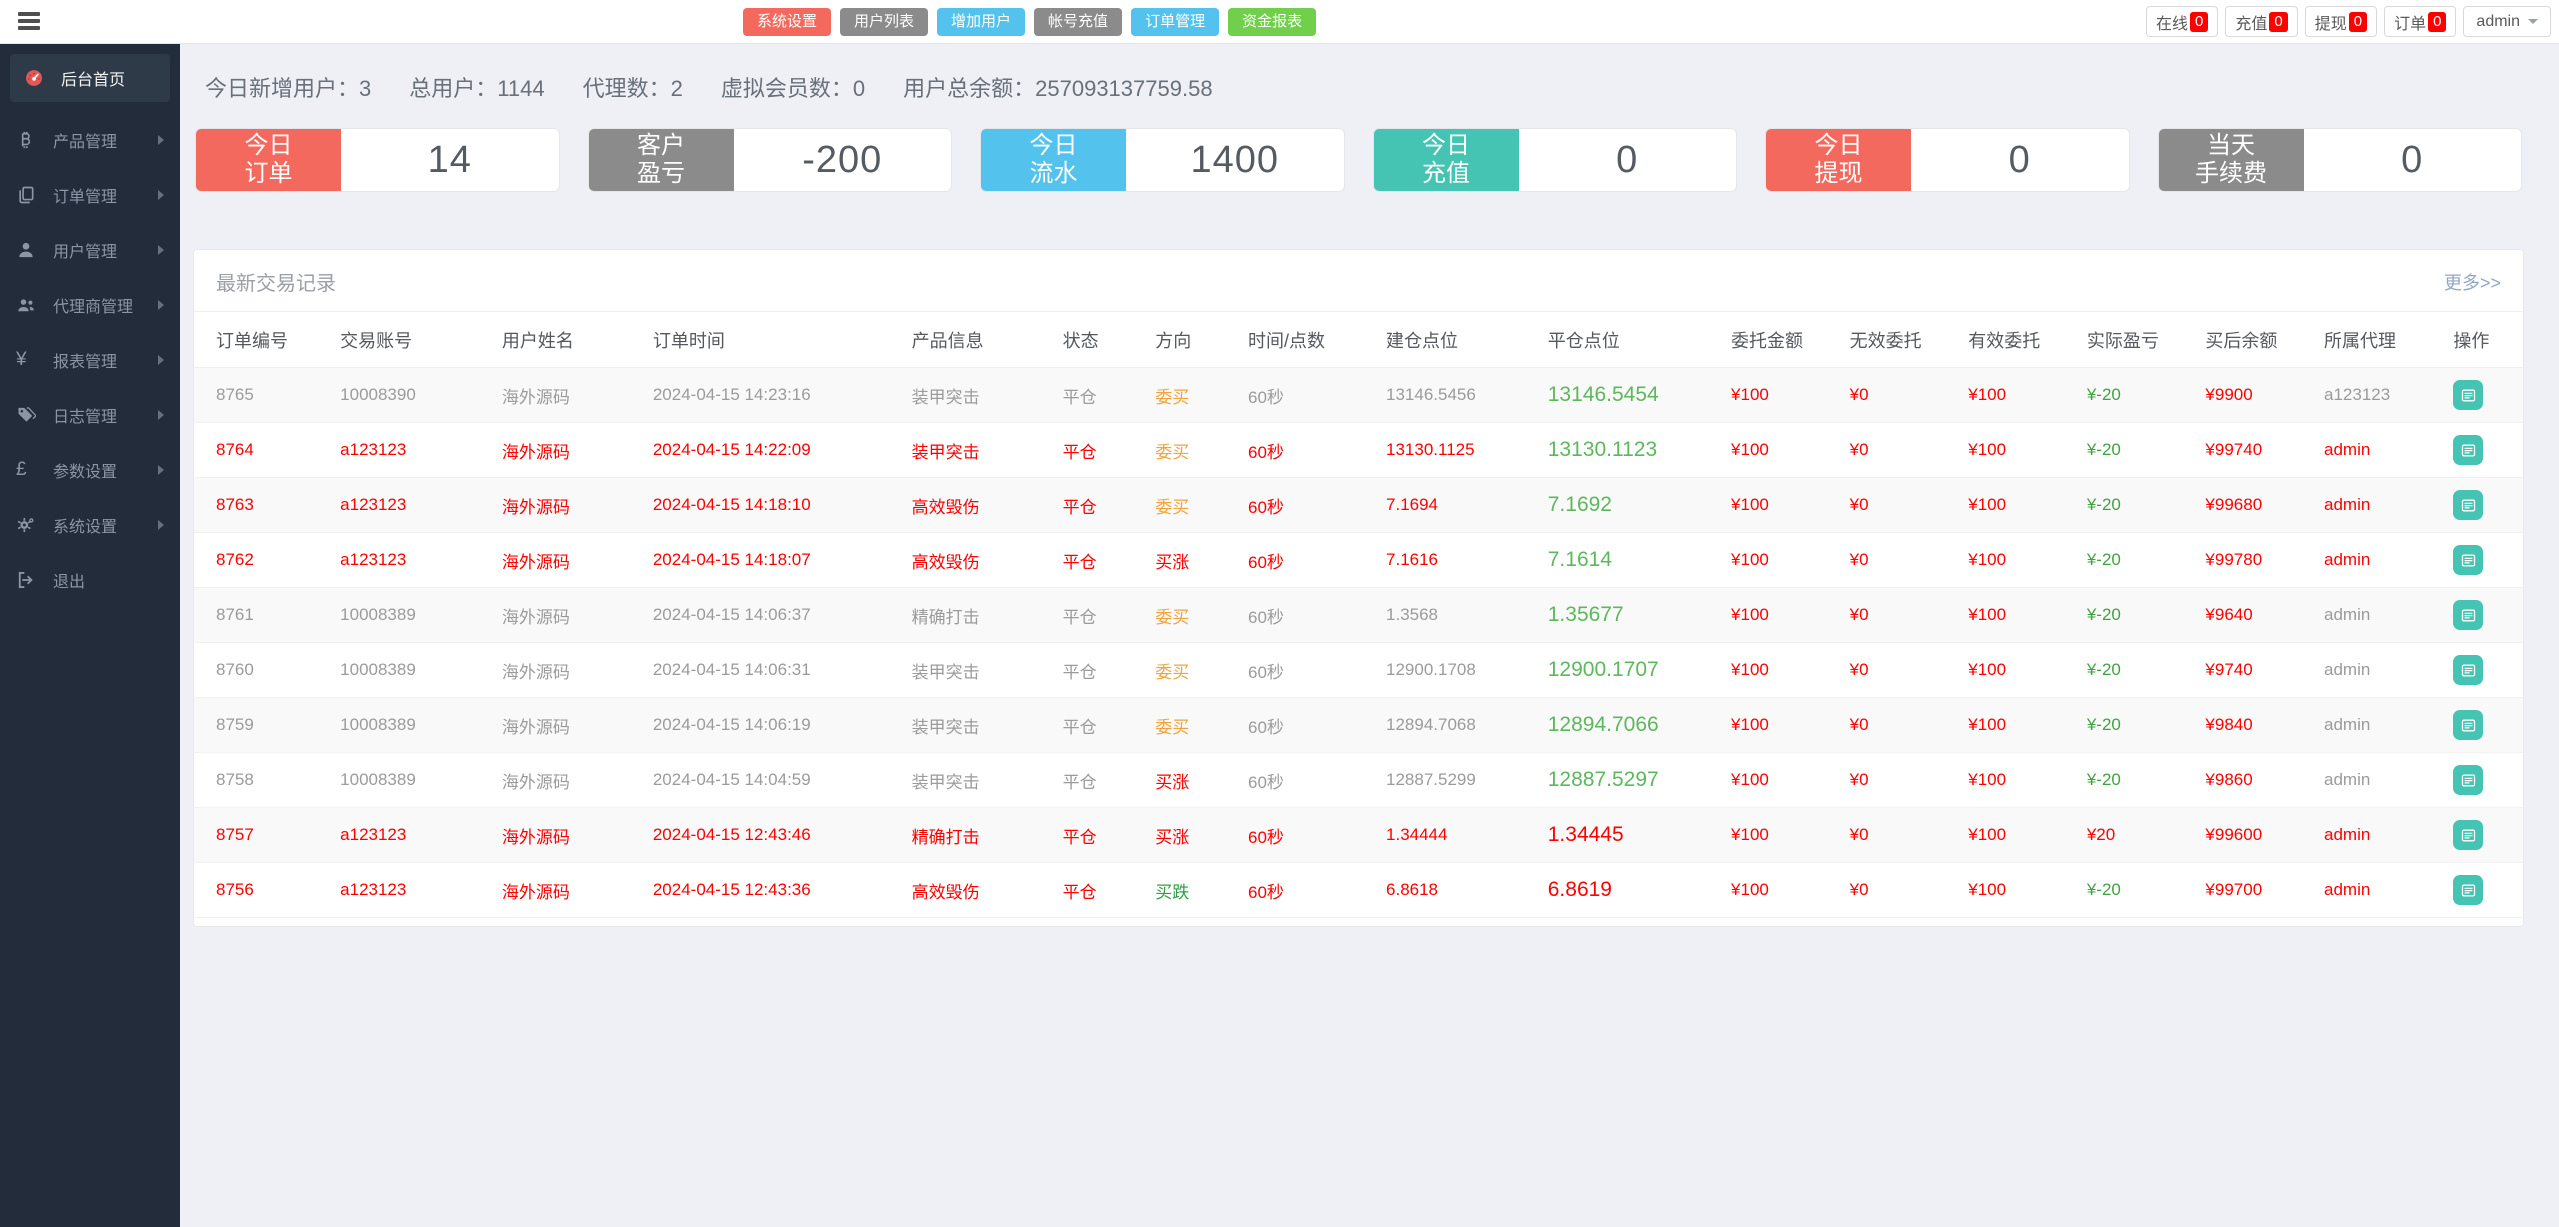  What do you see at coordinates (1175, 22) in the screenshot?
I see `quick-button: 订单管理` at bounding box center [1175, 22].